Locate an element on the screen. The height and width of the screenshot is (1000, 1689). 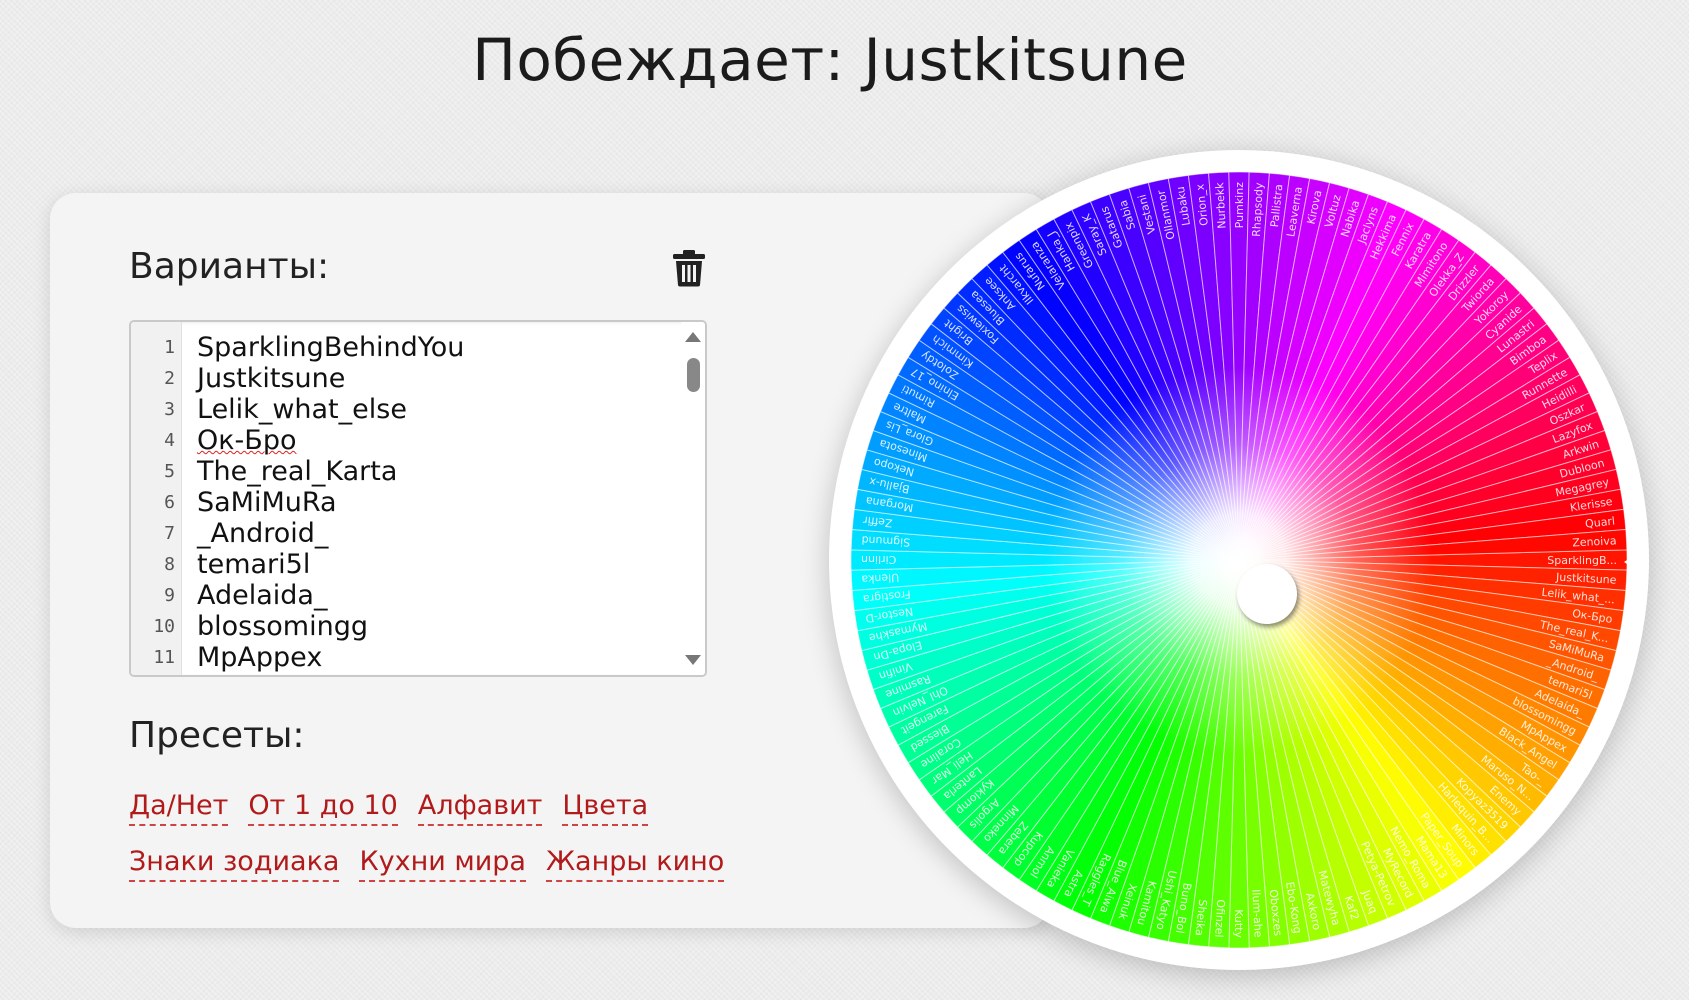
variants-label: Варианты: is located at coordinates (229, 266).